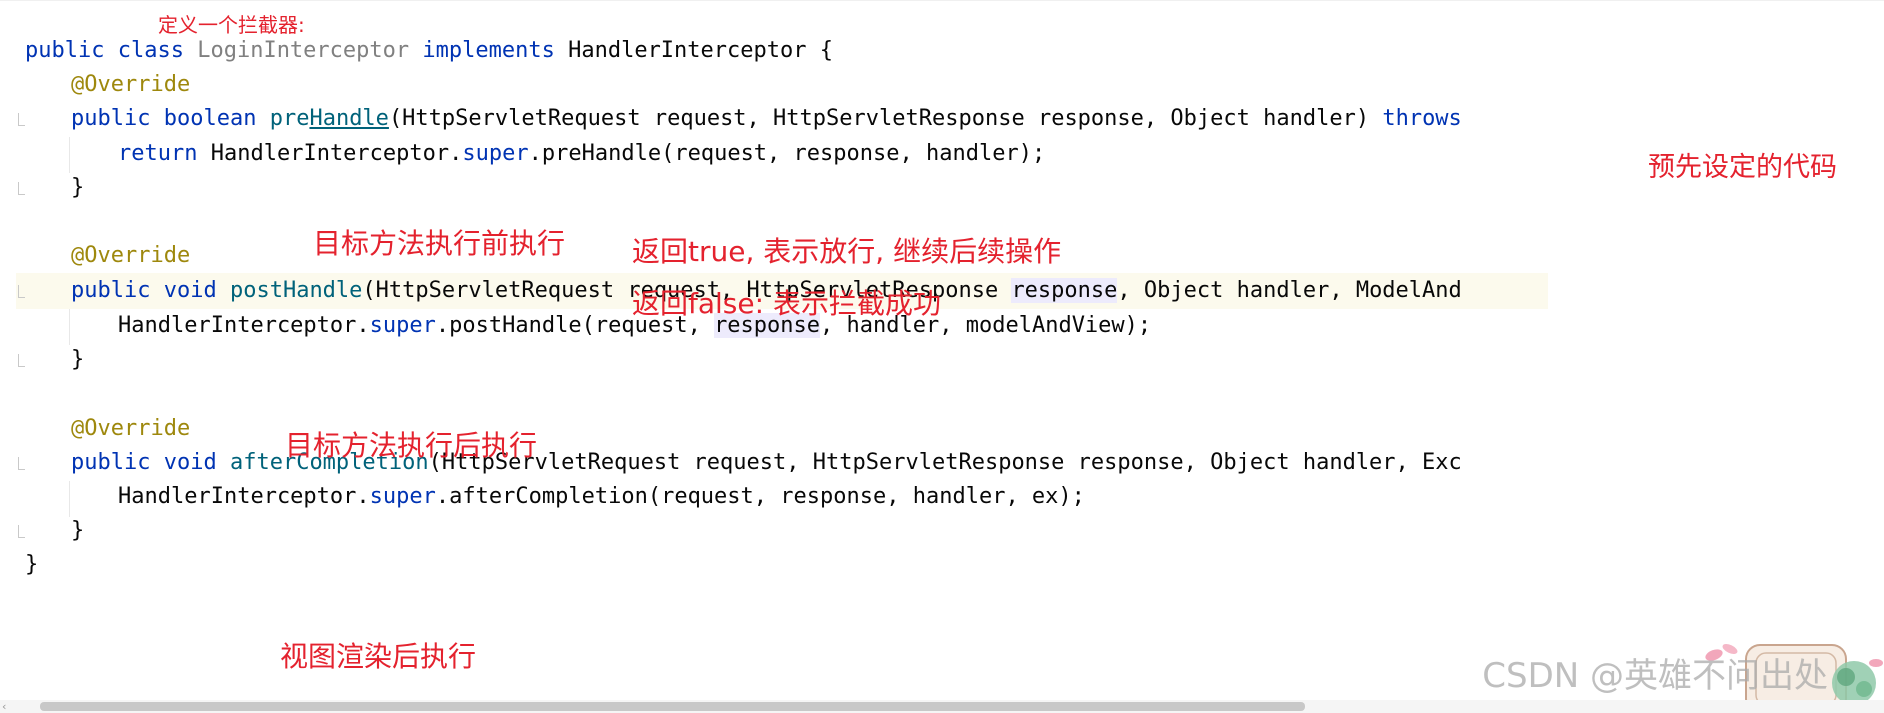 The image size is (1884, 713). I want to click on interface-name: HandlerInterceptor, so click(687, 50).